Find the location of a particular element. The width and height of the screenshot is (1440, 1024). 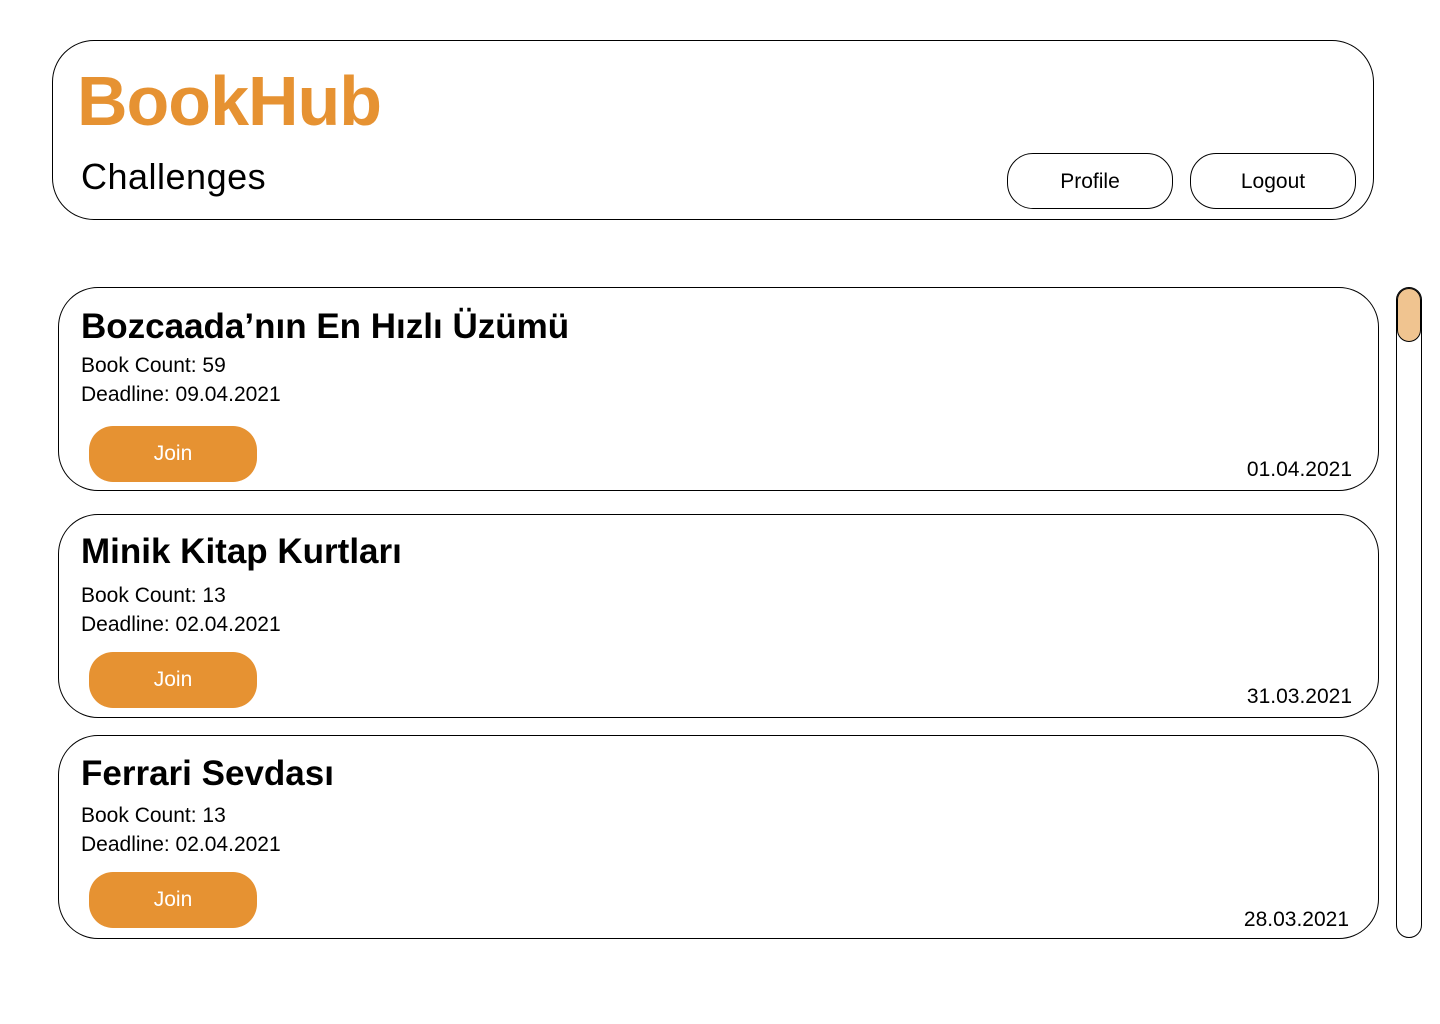

challenge-book-count: Book Count: 59 is located at coordinates (153, 365).